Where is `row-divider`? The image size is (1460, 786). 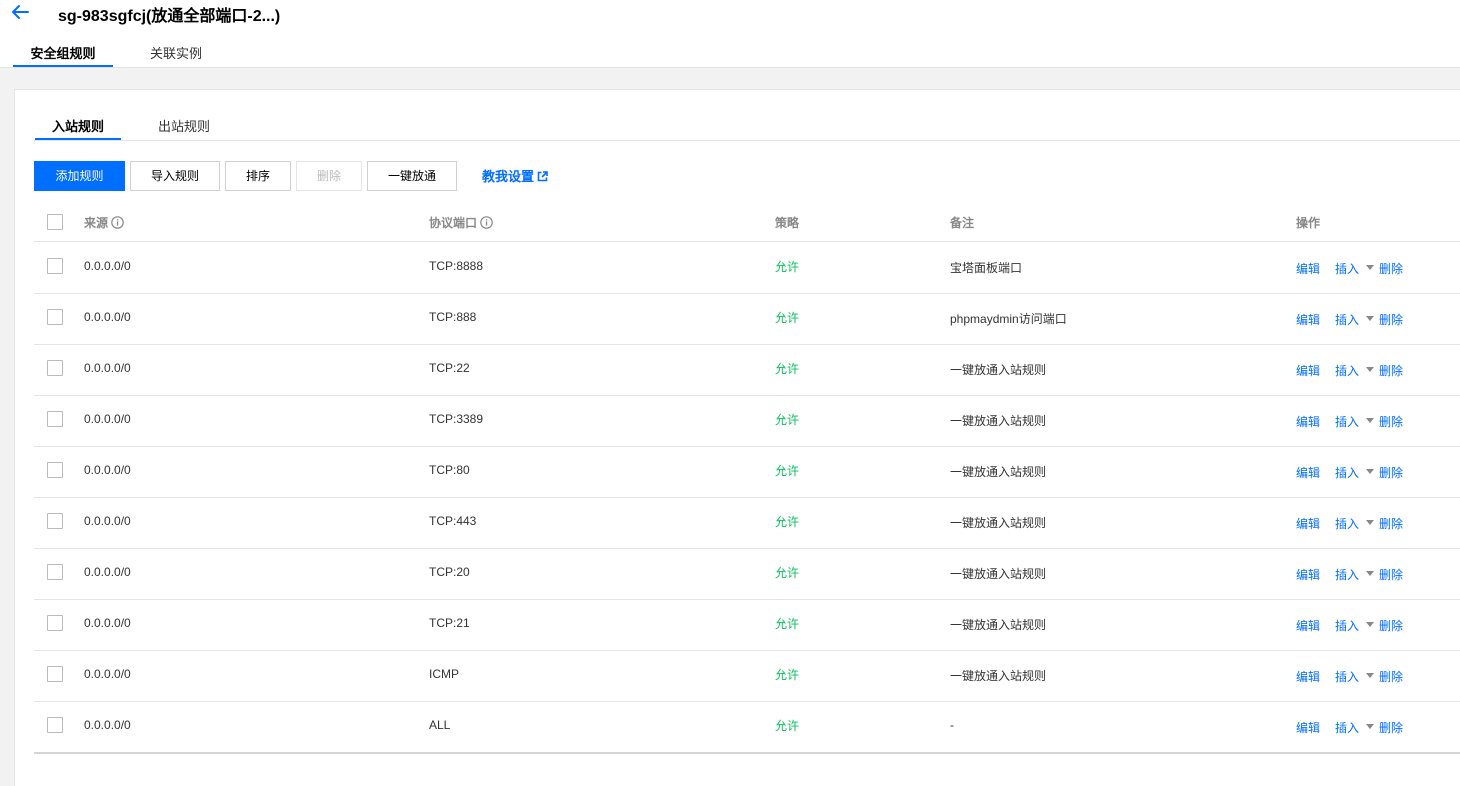 row-divider is located at coordinates (747, 753).